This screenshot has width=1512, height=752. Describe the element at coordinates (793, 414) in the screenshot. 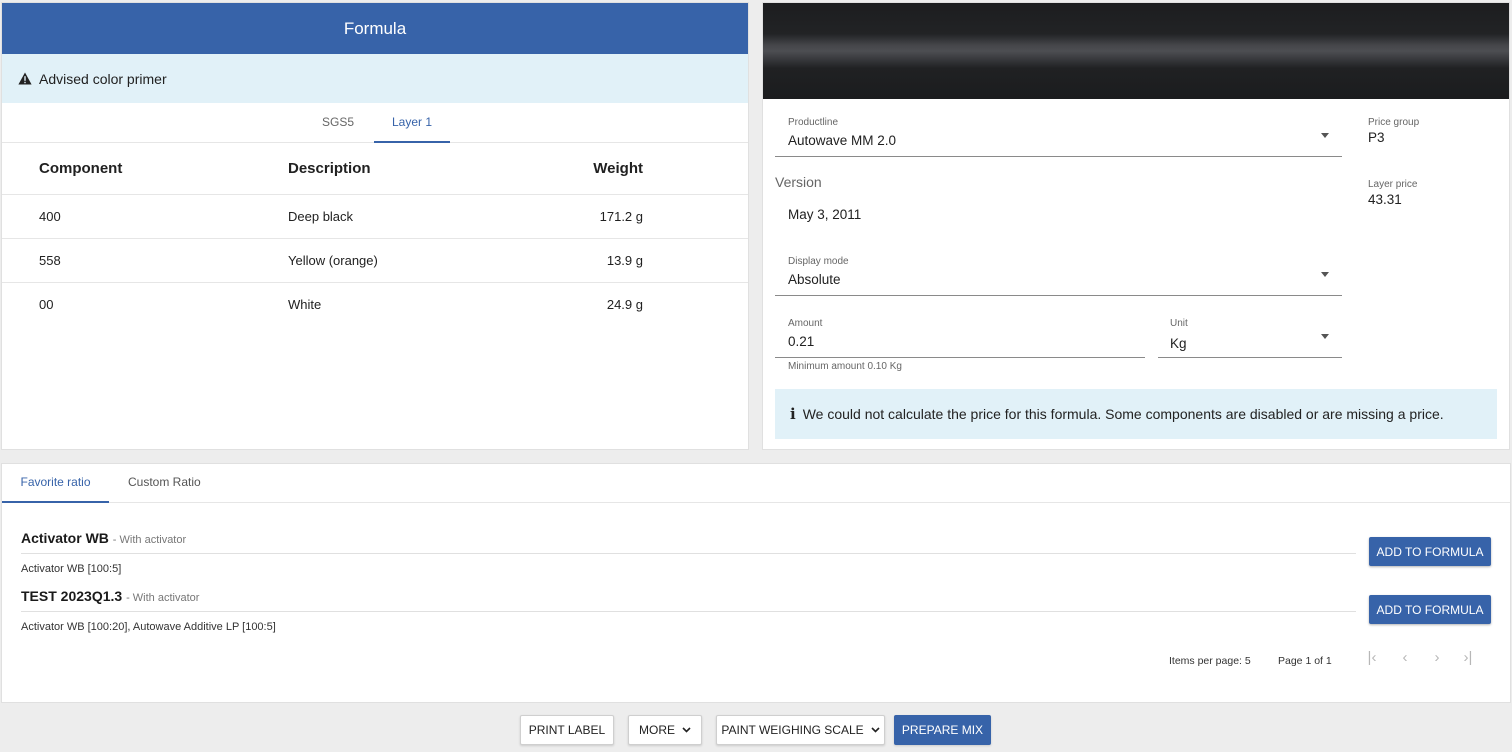

I see `info-icon: i` at that location.